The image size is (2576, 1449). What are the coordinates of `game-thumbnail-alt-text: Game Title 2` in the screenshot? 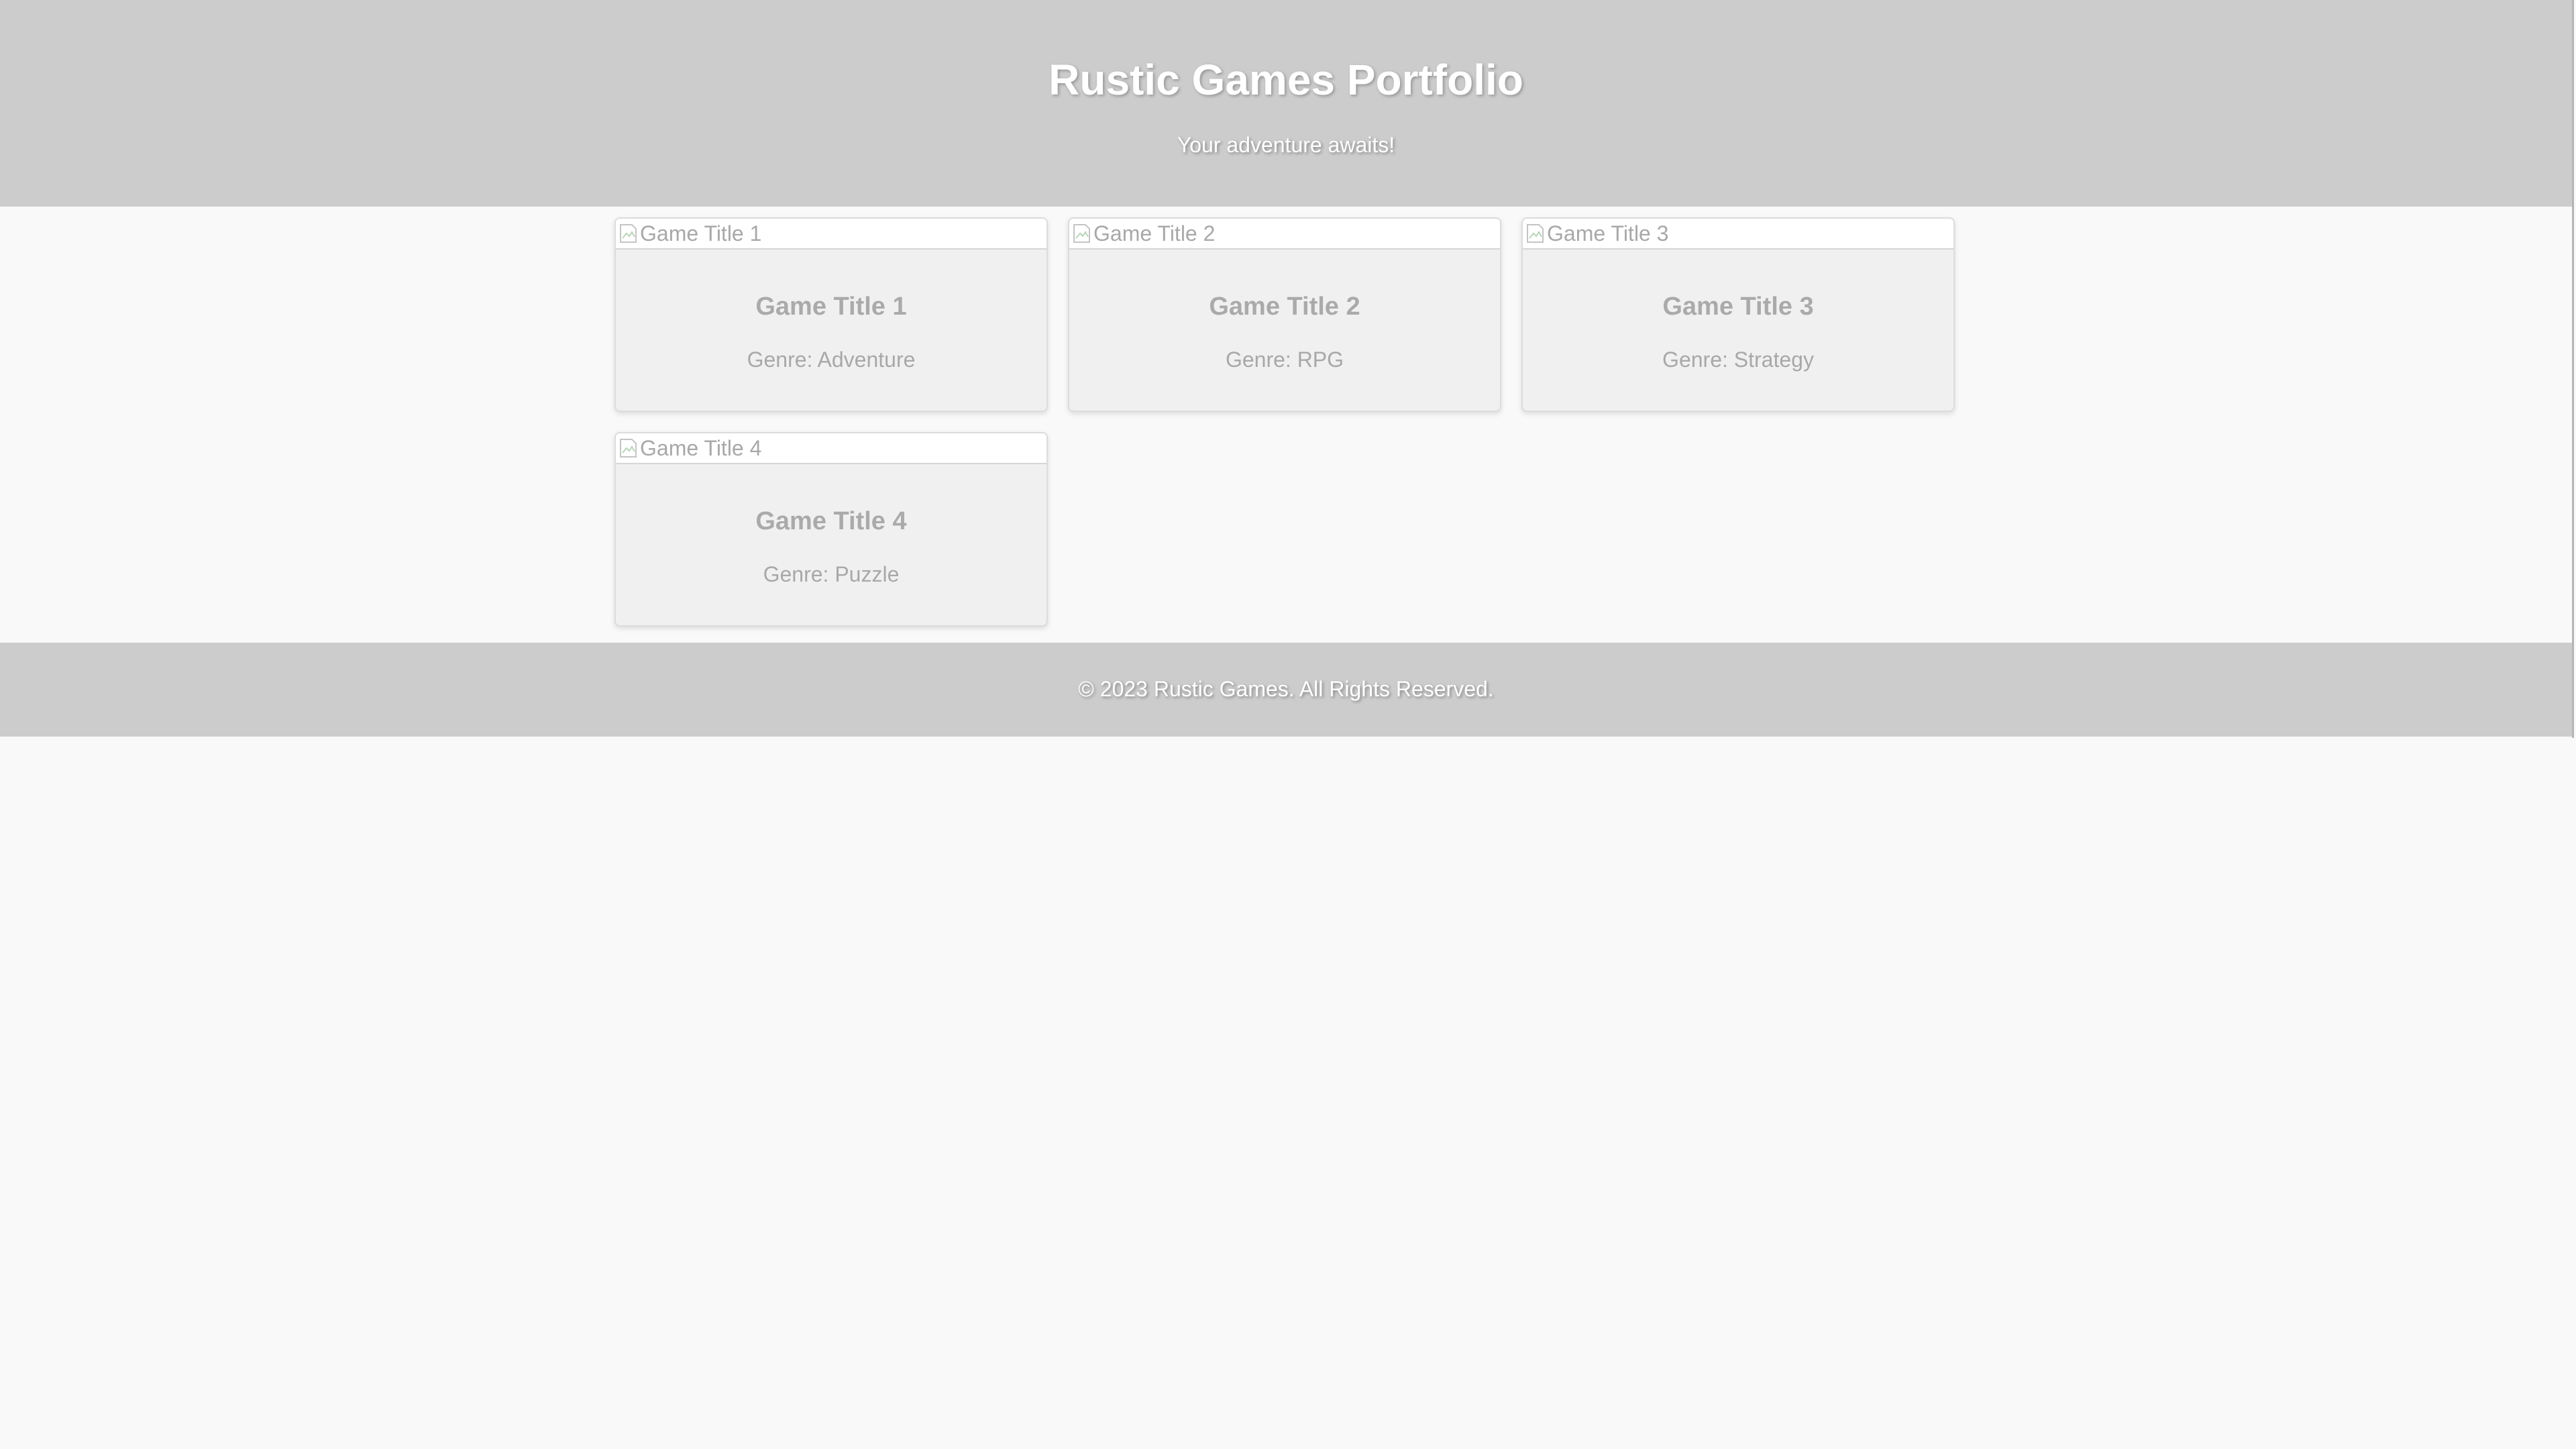 It's located at (1154, 233).